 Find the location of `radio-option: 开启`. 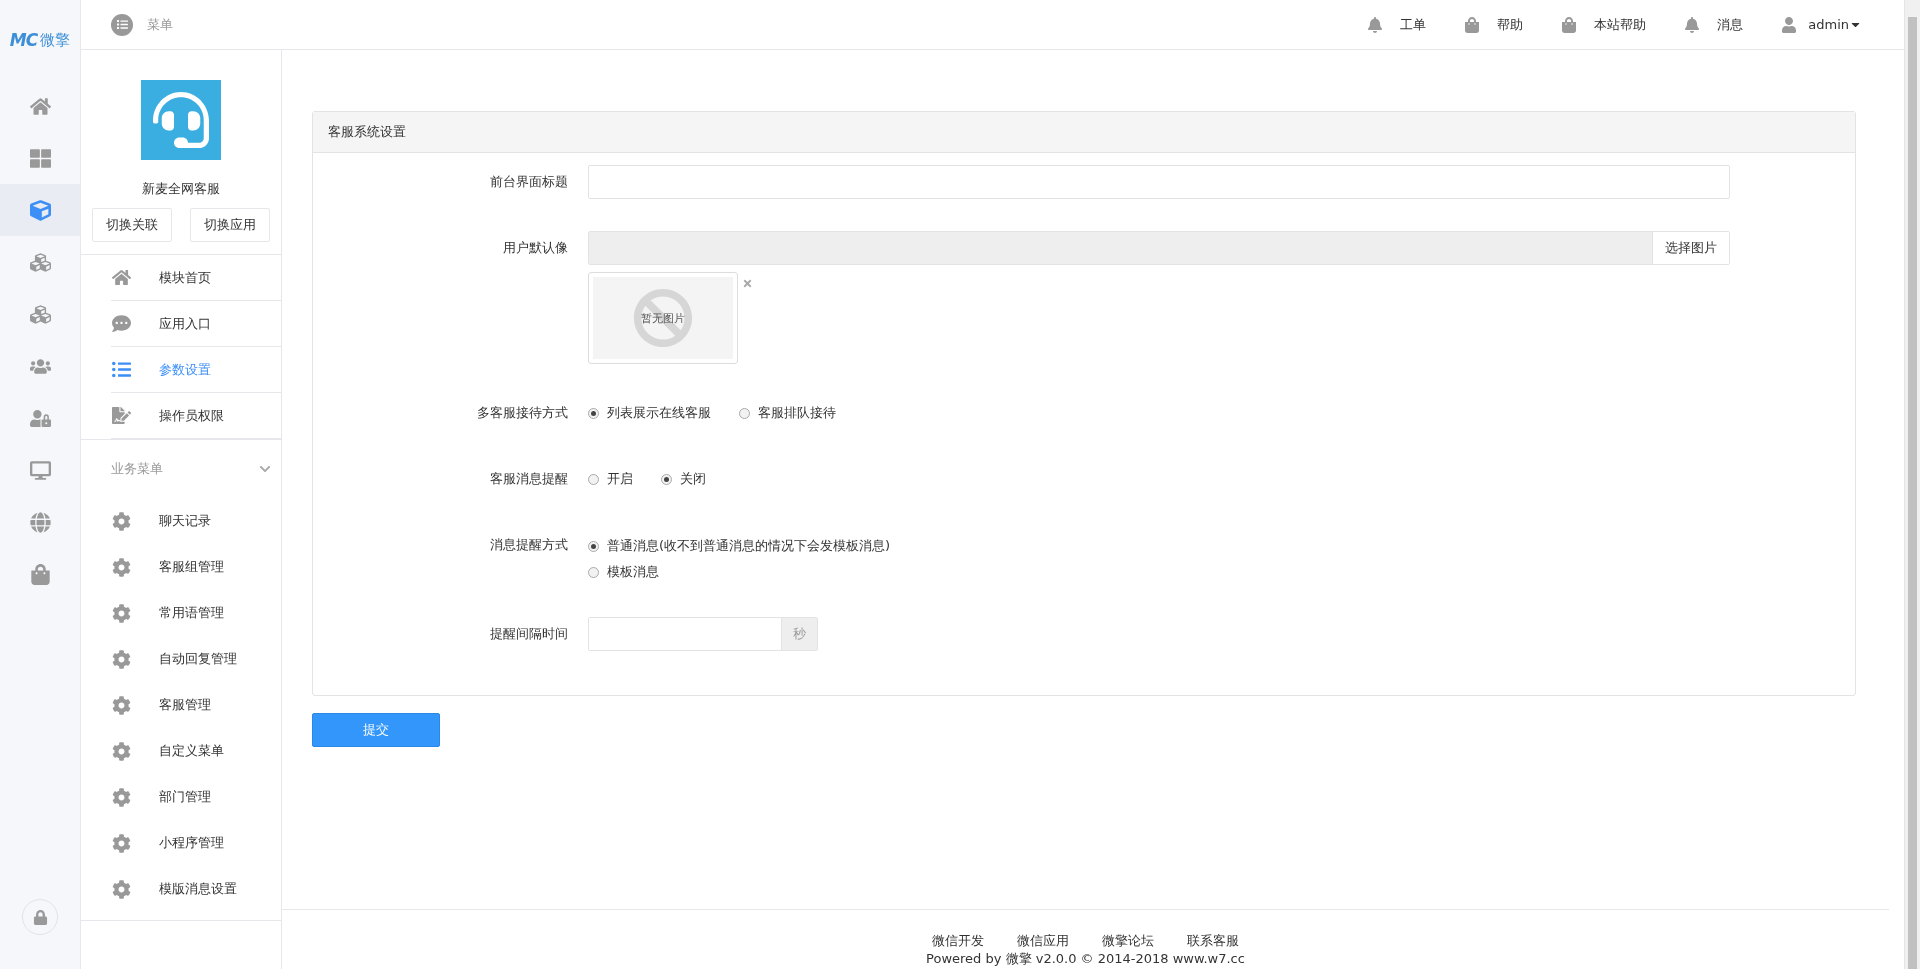

radio-option: 开启 is located at coordinates (610, 479).